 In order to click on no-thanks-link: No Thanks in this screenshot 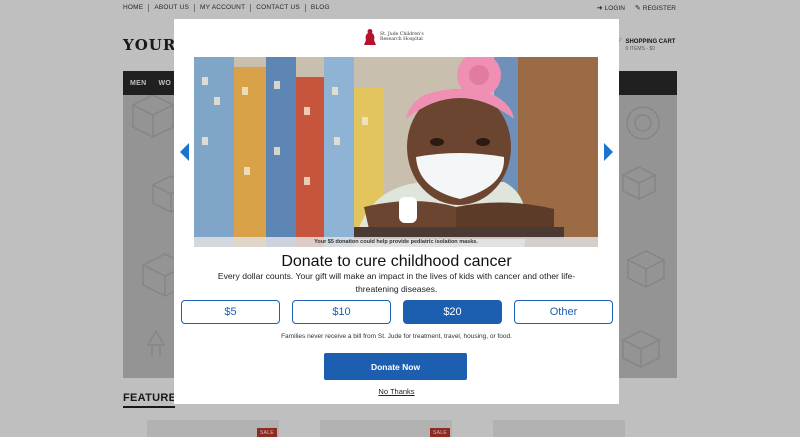, I will do `click(396, 391)`.